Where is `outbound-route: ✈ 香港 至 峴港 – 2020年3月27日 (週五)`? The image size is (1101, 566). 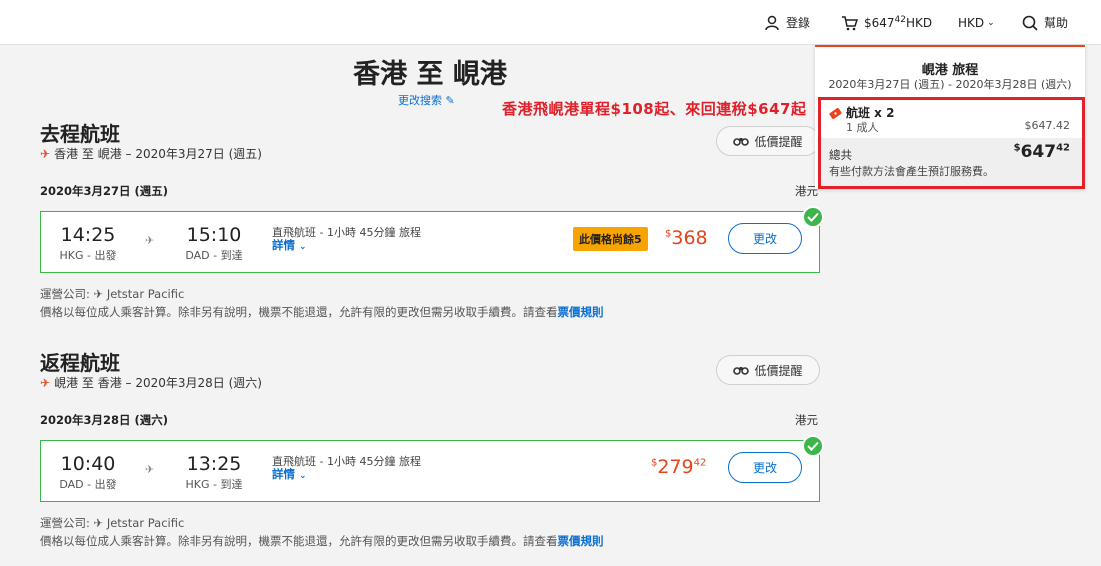 outbound-route: ✈ 香港 至 峴港 – 2020年3月27日 (週五) is located at coordinates (151, 153).